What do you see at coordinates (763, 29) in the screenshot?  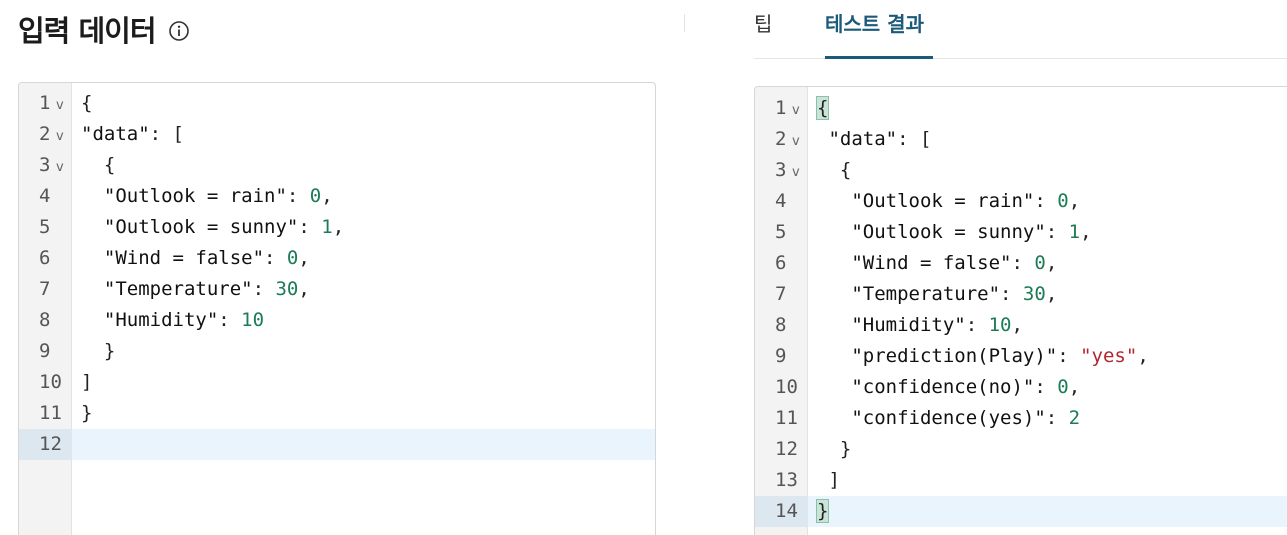 I see `tab-tip: 팁` at bounding box center [763, 29].